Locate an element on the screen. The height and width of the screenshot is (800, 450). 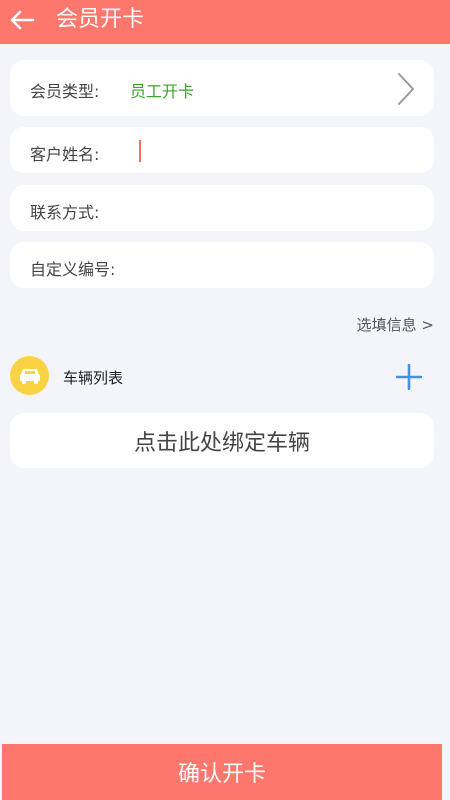
app-header: 会员开卡 is located at coordinates (225, 22).